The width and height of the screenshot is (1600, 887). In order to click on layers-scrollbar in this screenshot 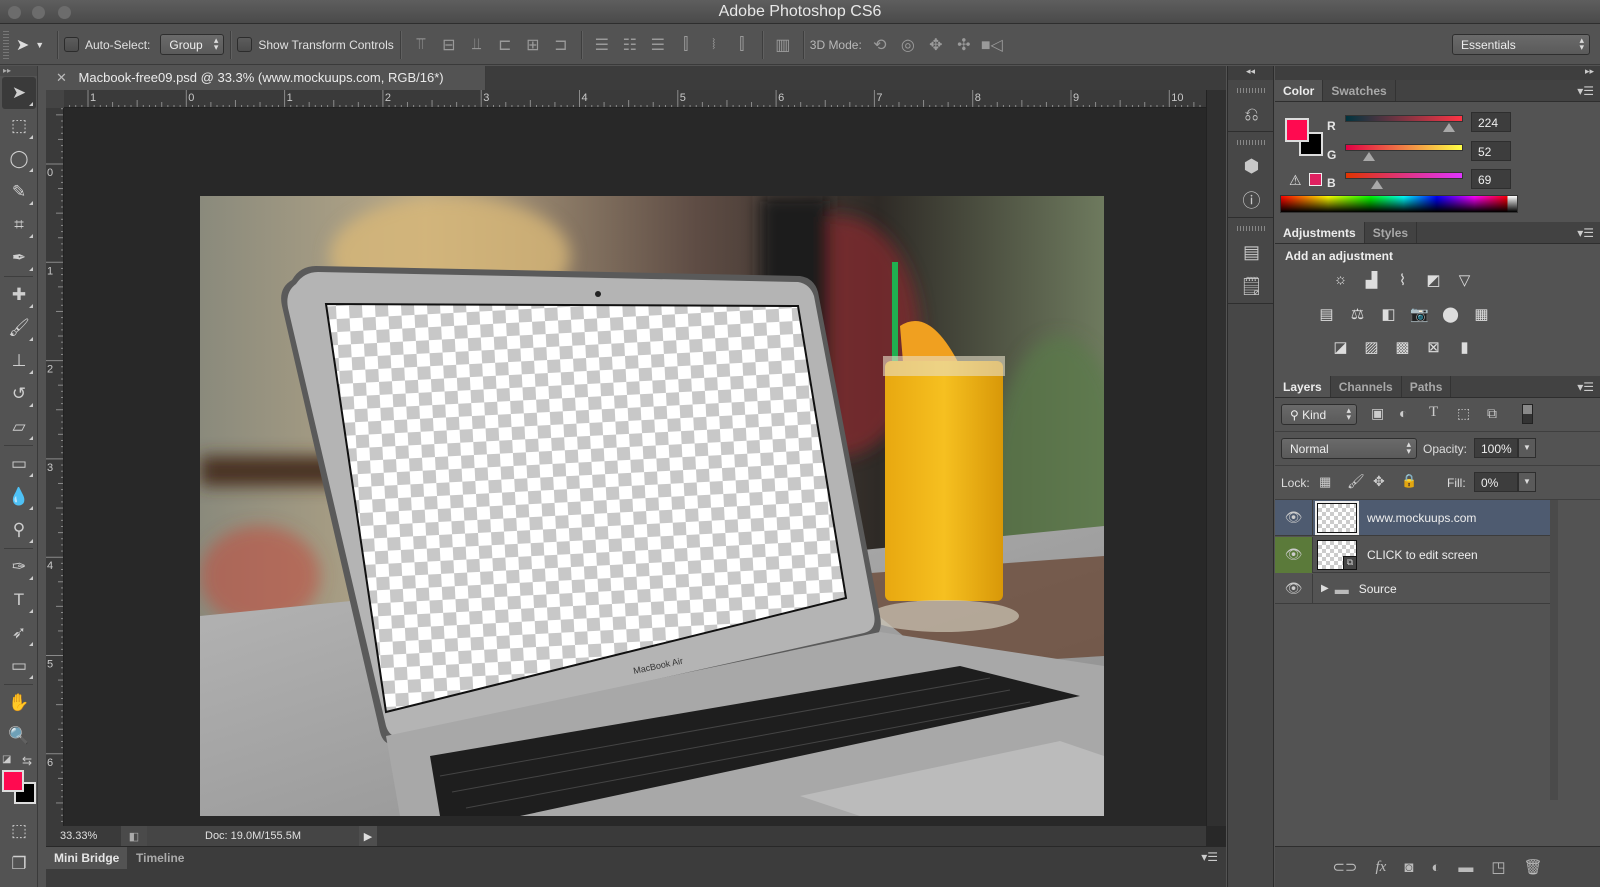, I will do `click(1554, 650)`.